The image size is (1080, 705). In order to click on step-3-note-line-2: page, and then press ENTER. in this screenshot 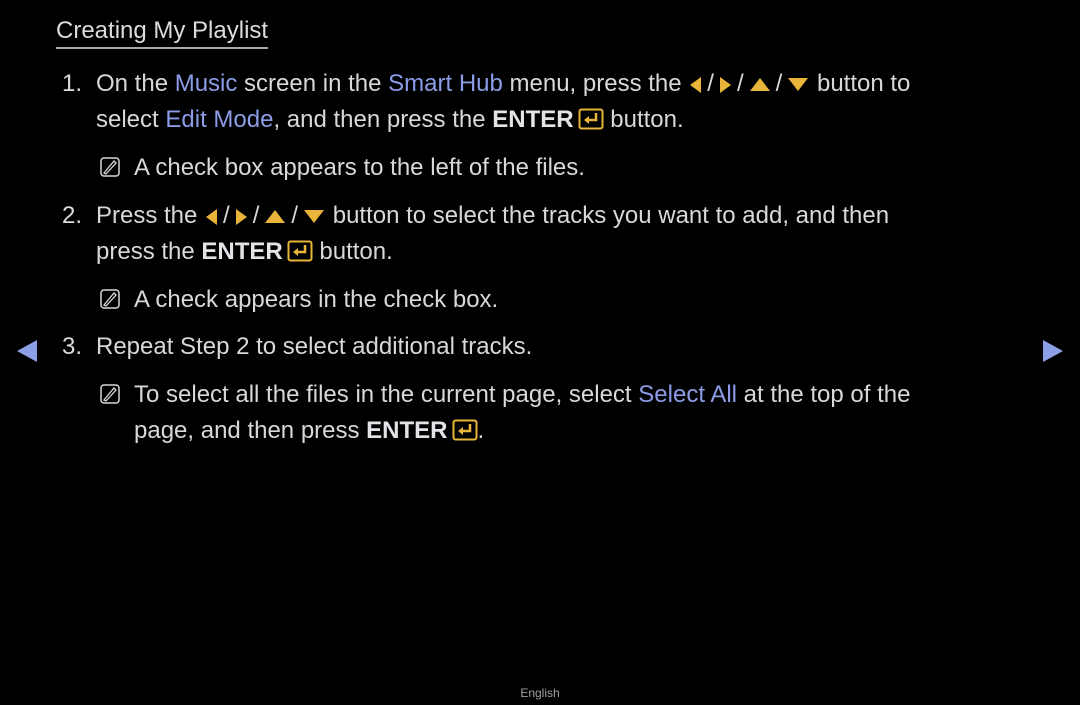, I will do `click(309, 431)`.